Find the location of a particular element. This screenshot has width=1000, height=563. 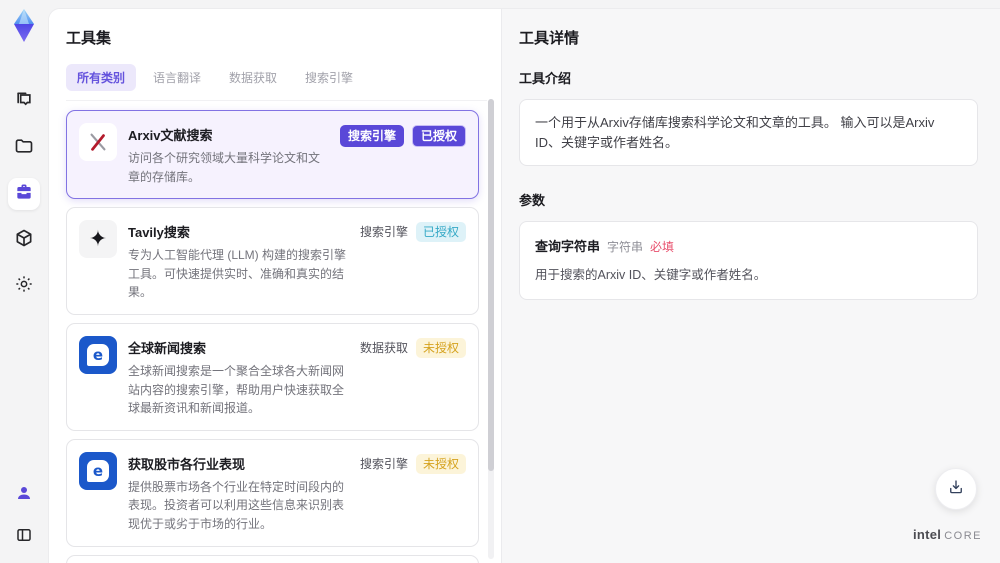

param-description: 用于搜索的Arxiv ID、关键字或作者姓名。 is located at coordinates (651, 275).